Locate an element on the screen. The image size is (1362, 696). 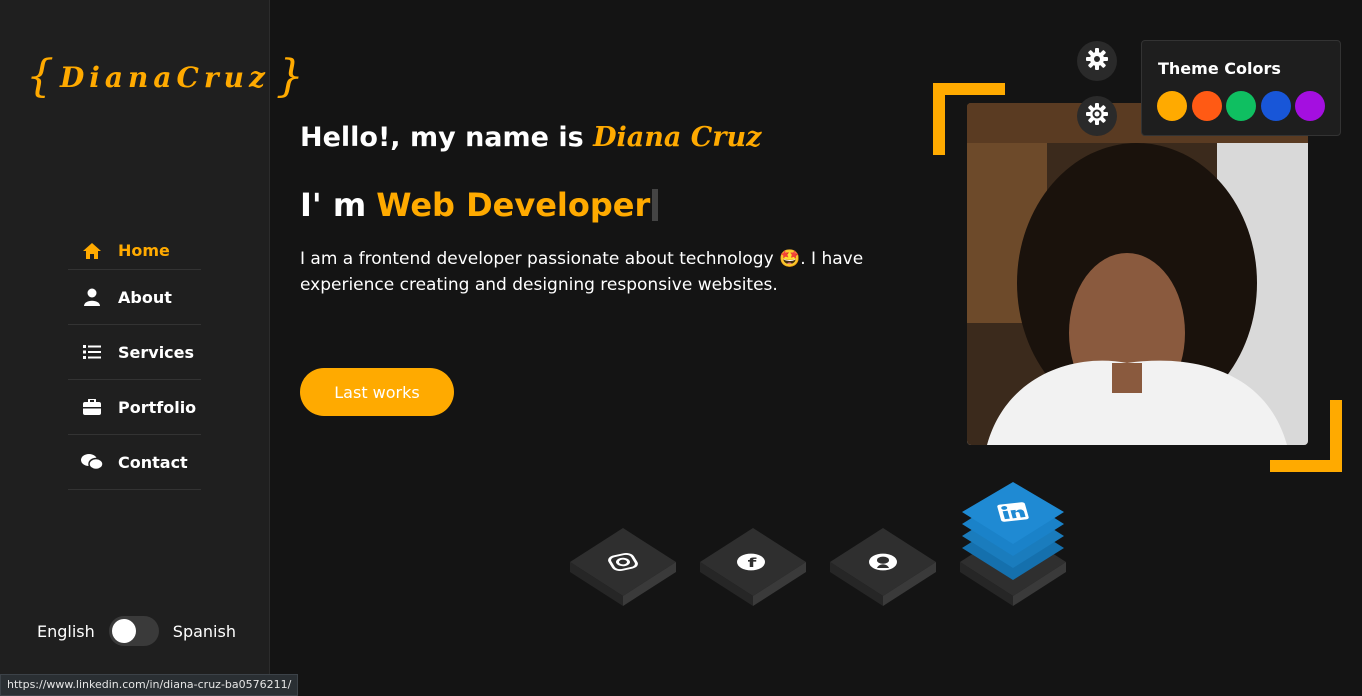
logo-brace-open: { is located at coordinates (40, 76).